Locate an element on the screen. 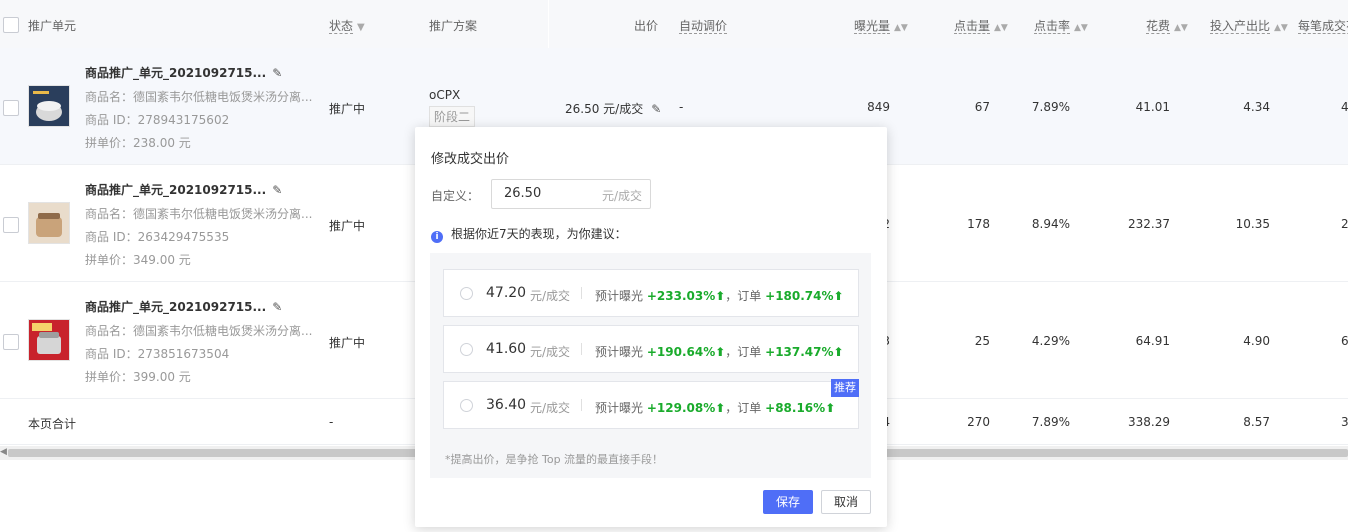  suggestion-option: 41.60 元/成交 预计曝光 +190.64%⬆，订单 +137.47%⬆ is located at coordinates (651, 349).